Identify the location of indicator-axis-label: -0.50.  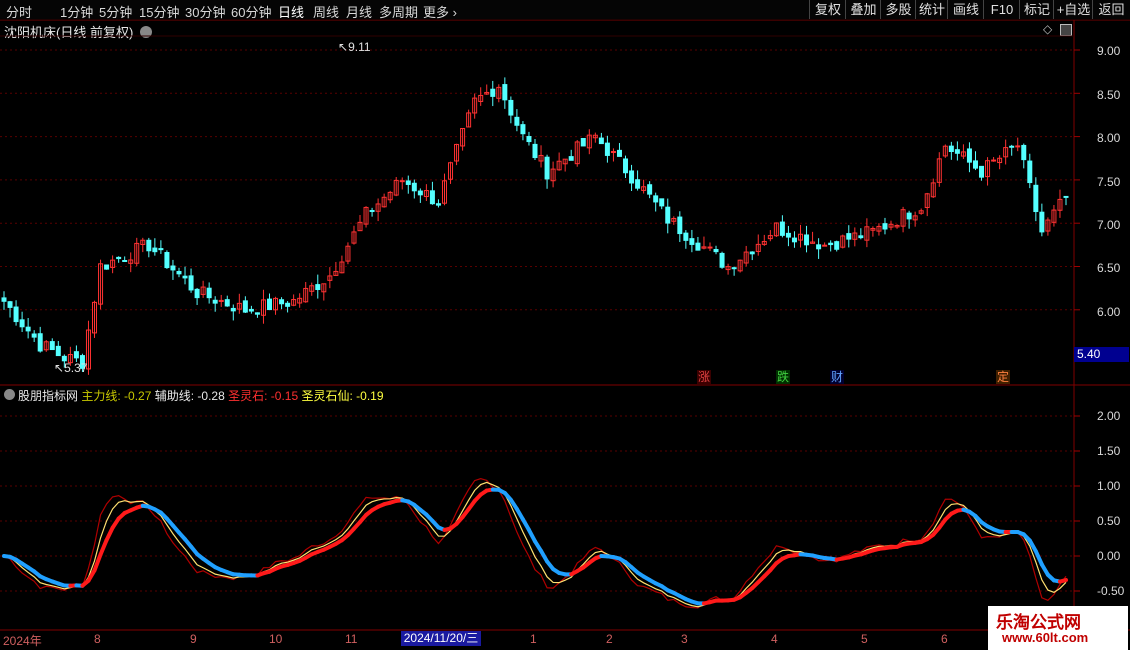
(1111, 591).